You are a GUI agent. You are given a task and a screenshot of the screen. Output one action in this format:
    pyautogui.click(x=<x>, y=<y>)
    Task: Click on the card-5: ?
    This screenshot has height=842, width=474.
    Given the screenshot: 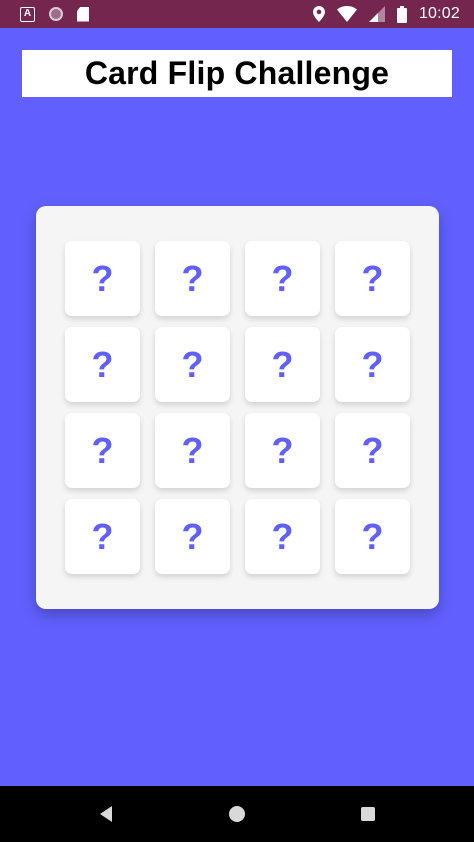 What is the action you would take?
    pyautogui.click(x=102, y=364)
    